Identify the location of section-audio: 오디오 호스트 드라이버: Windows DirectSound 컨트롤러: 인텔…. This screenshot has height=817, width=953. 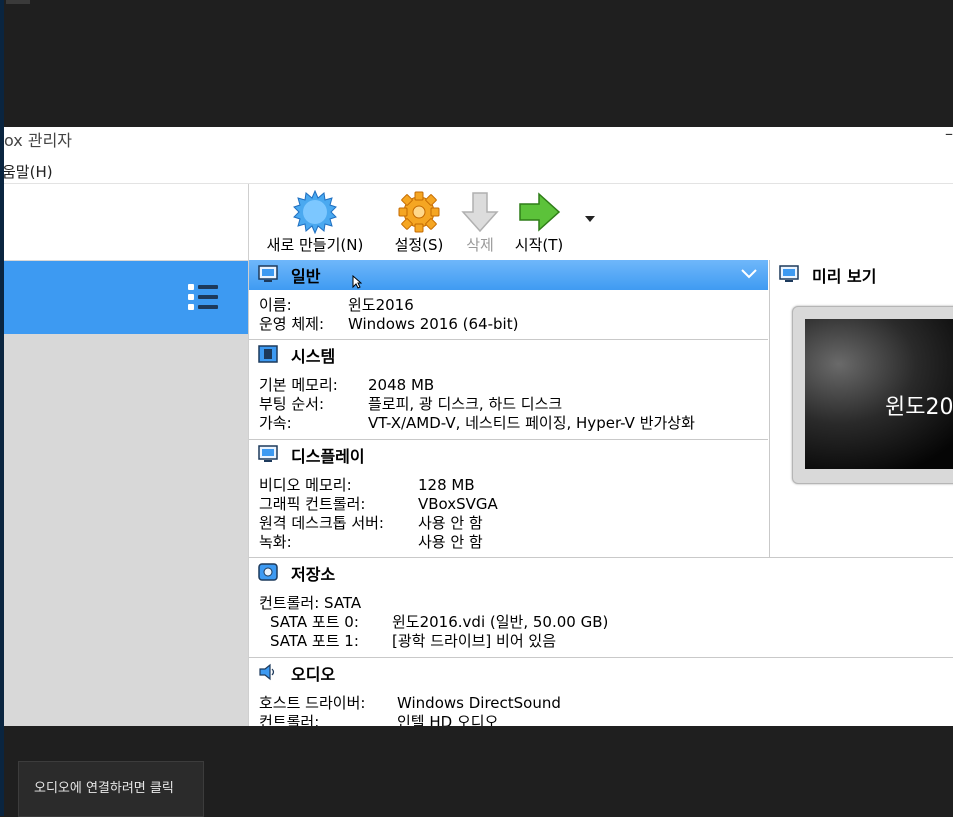
(601, 692).